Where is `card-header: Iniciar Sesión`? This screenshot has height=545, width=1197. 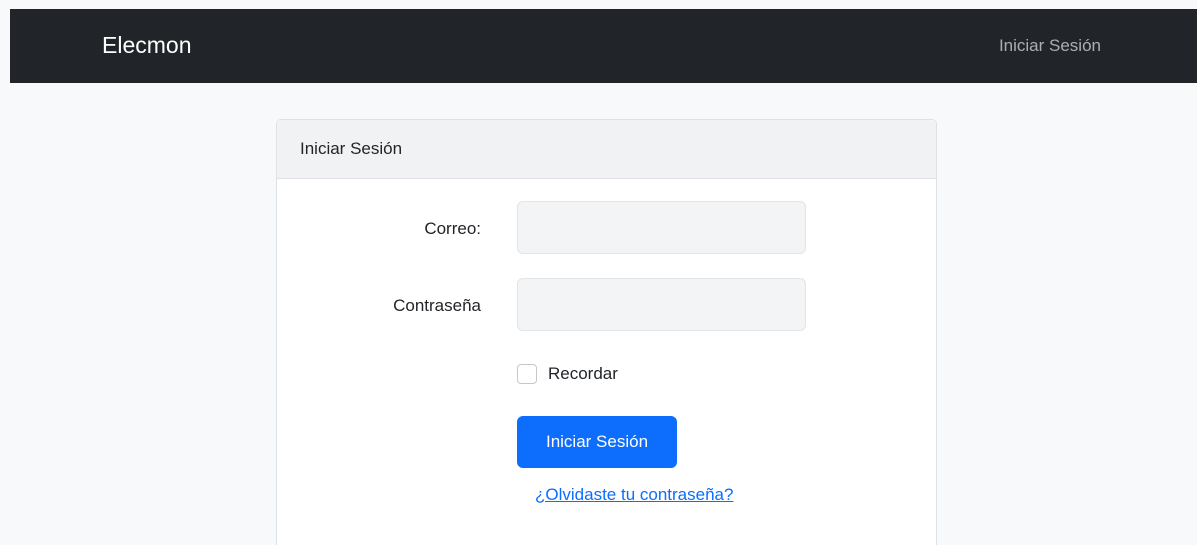
card-header: Iniciar Sesión is located at coordinates (606, 149).